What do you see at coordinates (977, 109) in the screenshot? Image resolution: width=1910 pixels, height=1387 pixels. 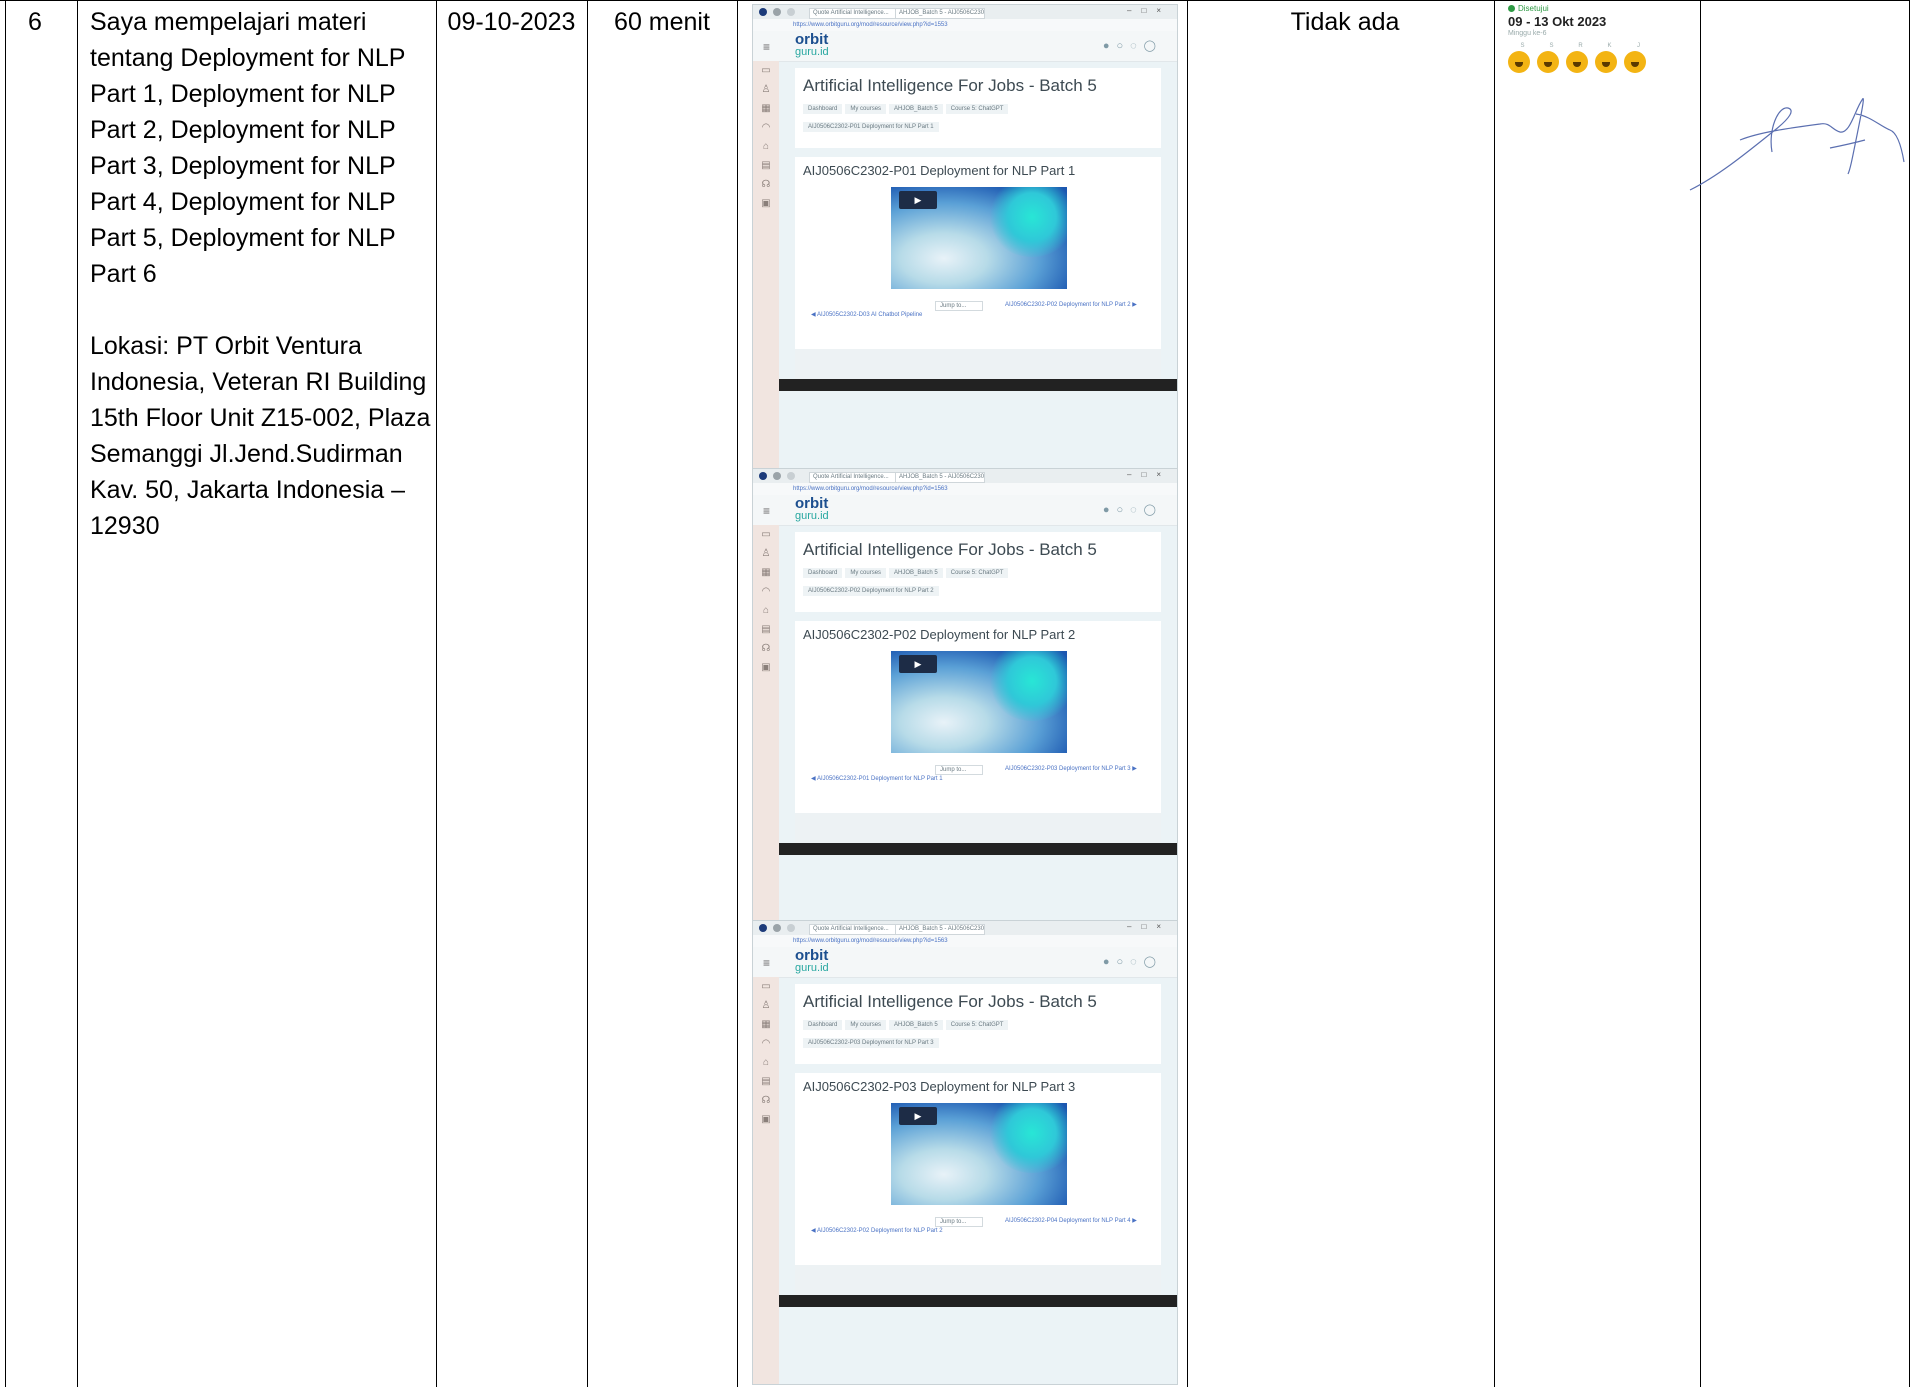 I see `crumb: Course 5: ChatGPT` at bounding box center [977, 109].